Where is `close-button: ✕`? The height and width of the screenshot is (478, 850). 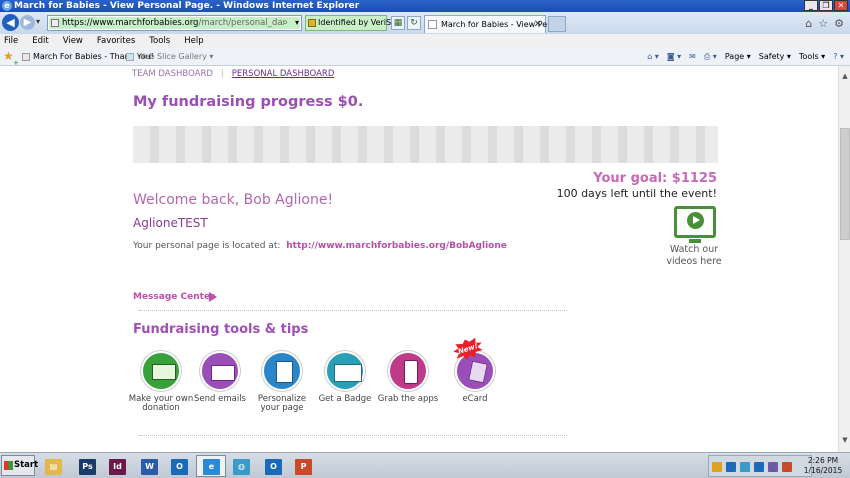
close-button: ✕ is located at coordinates (841, 5).